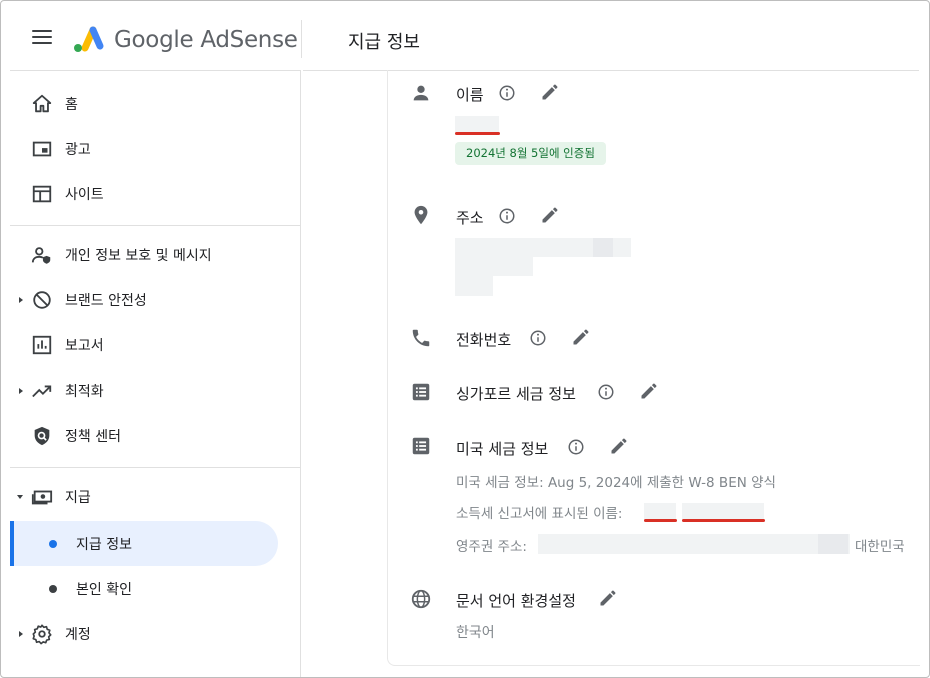 The image size is (930, 678). I want to click on top-app-bar: Google AdSense 지급 정보, so click(465, 35).